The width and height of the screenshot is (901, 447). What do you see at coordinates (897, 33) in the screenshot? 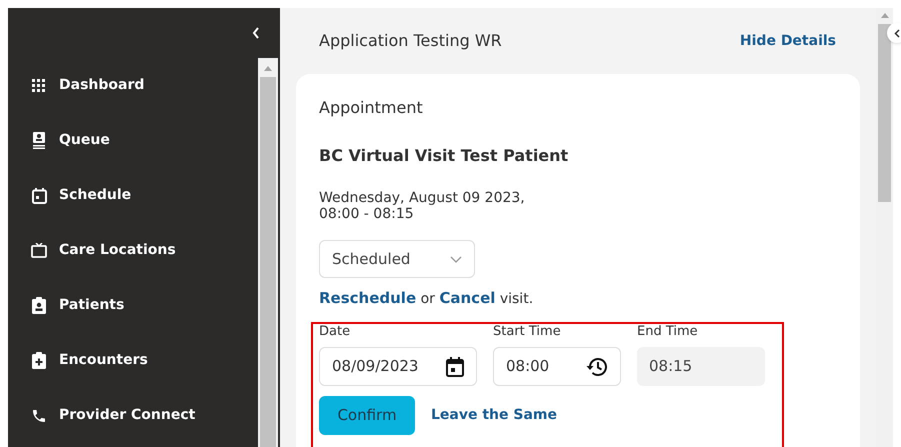
I see `chevron-left-icon` at bounding box center [897, 33].